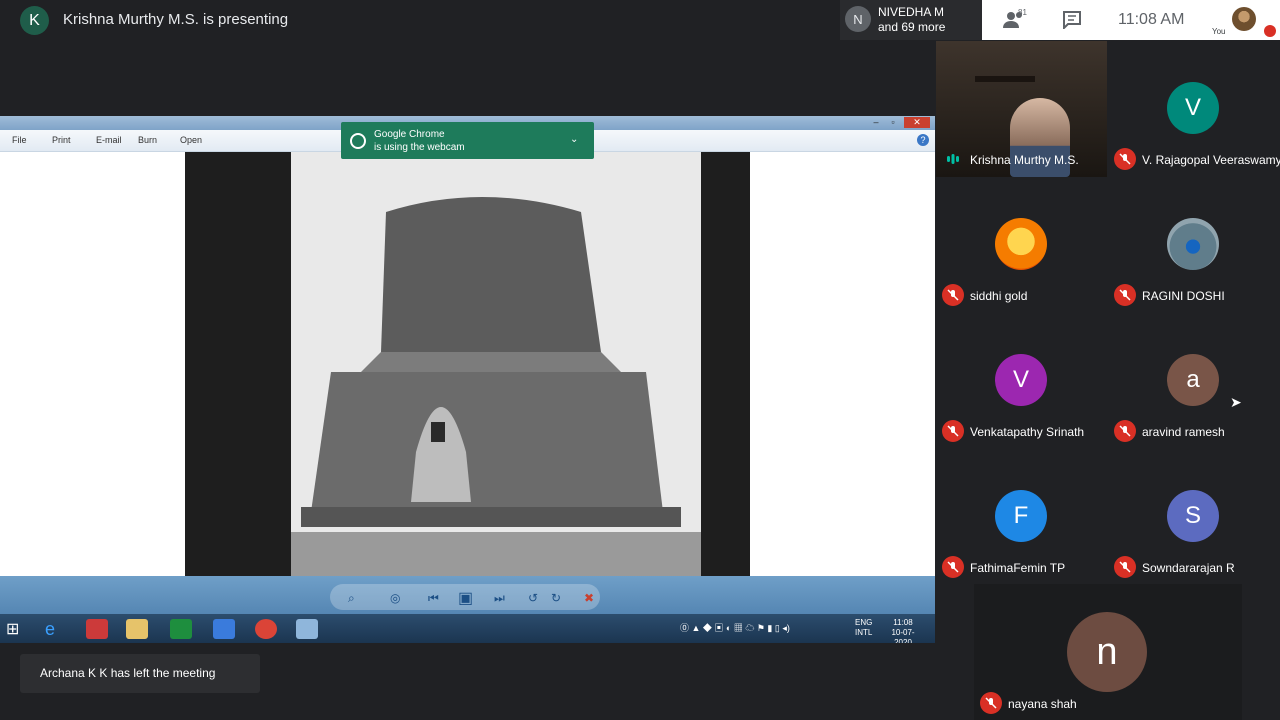 The width and height of the screenshot is (1280, 720). Describe the element at coordinates (1024, 160) in the screenshot. I see `participant-name: Krishna Murthy M.S.` at that location.